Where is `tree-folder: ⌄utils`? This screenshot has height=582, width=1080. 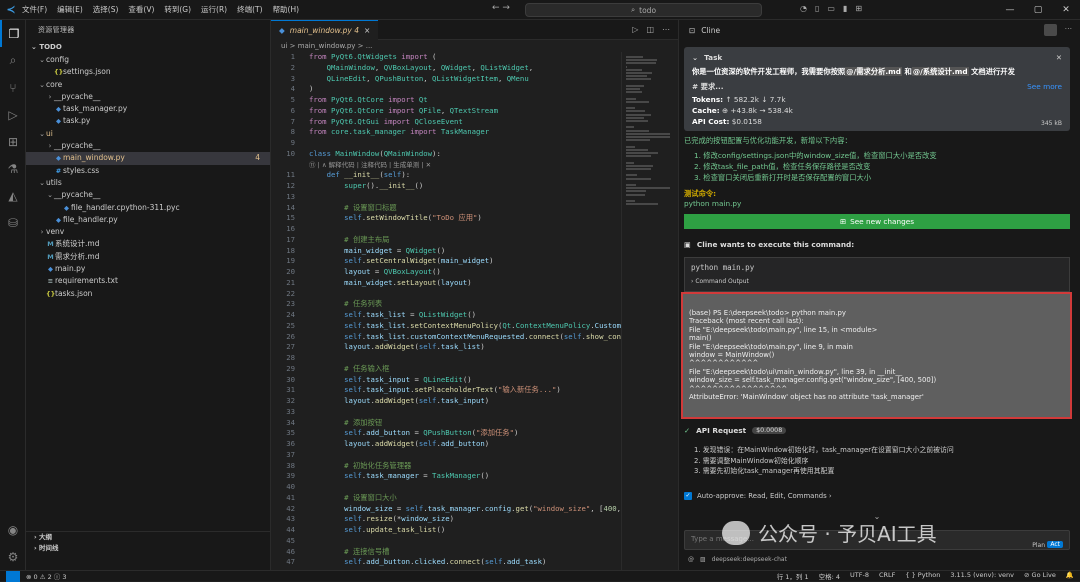
tree-folder: ⌄utils is located at coordinates (148, 183).